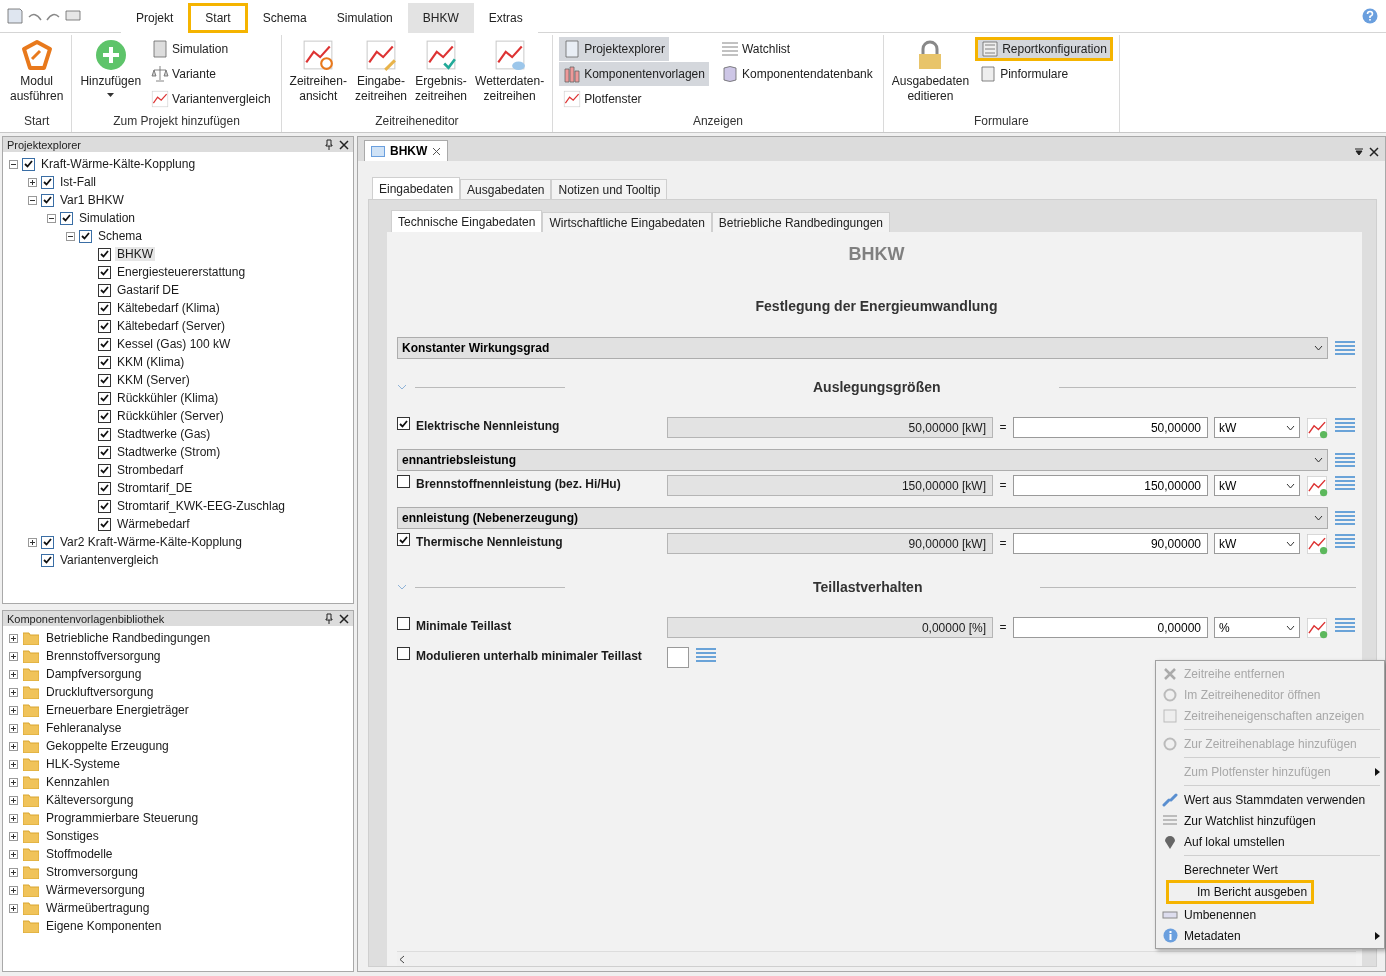 Image resolution: width=1386 pixels, height=976 pixels. What do you see at coordinates (1370, 16) in the screenshot?
I see `help-icon` at bounding box center [1370, 16].